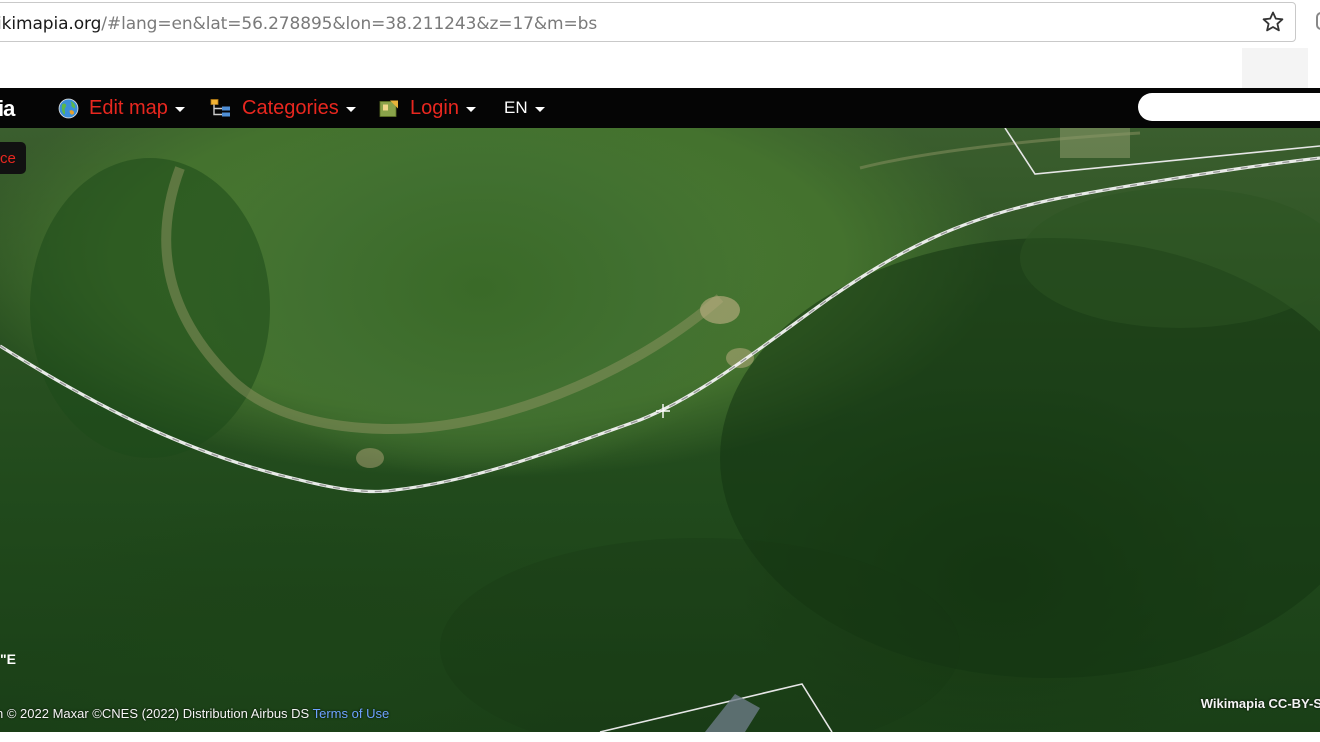 Image resolution: width=1320 pixels, height=742 pixels. I want to click on search-input, so click(1229, 107).